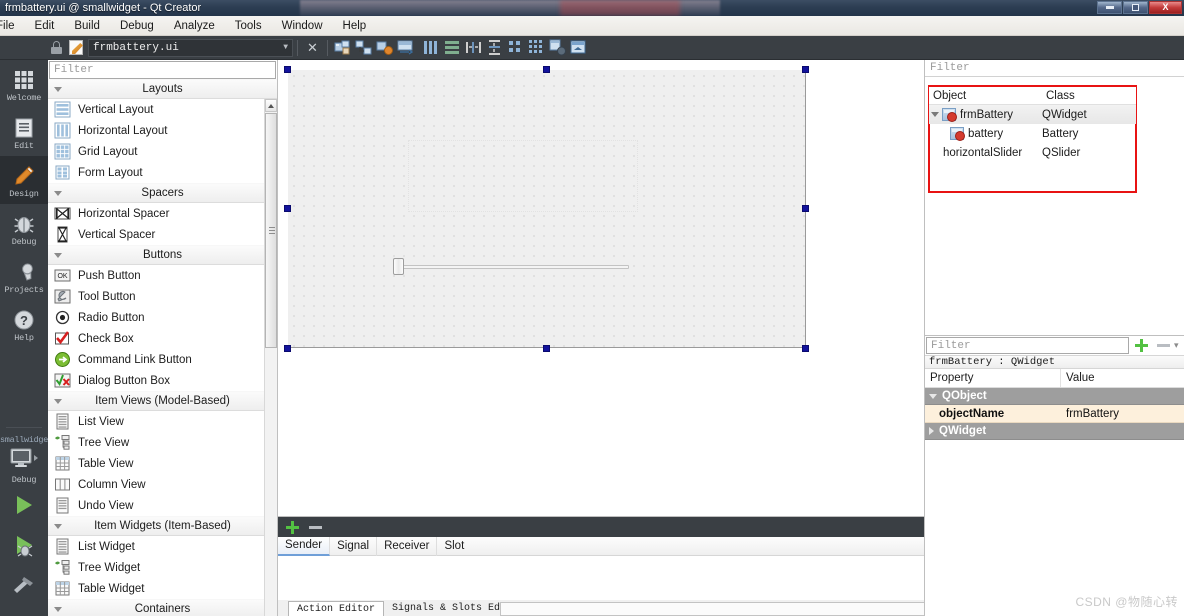  Describe the element at coordinates (271, 105) in the screenshot. I see `scroll-up-button` at that location.